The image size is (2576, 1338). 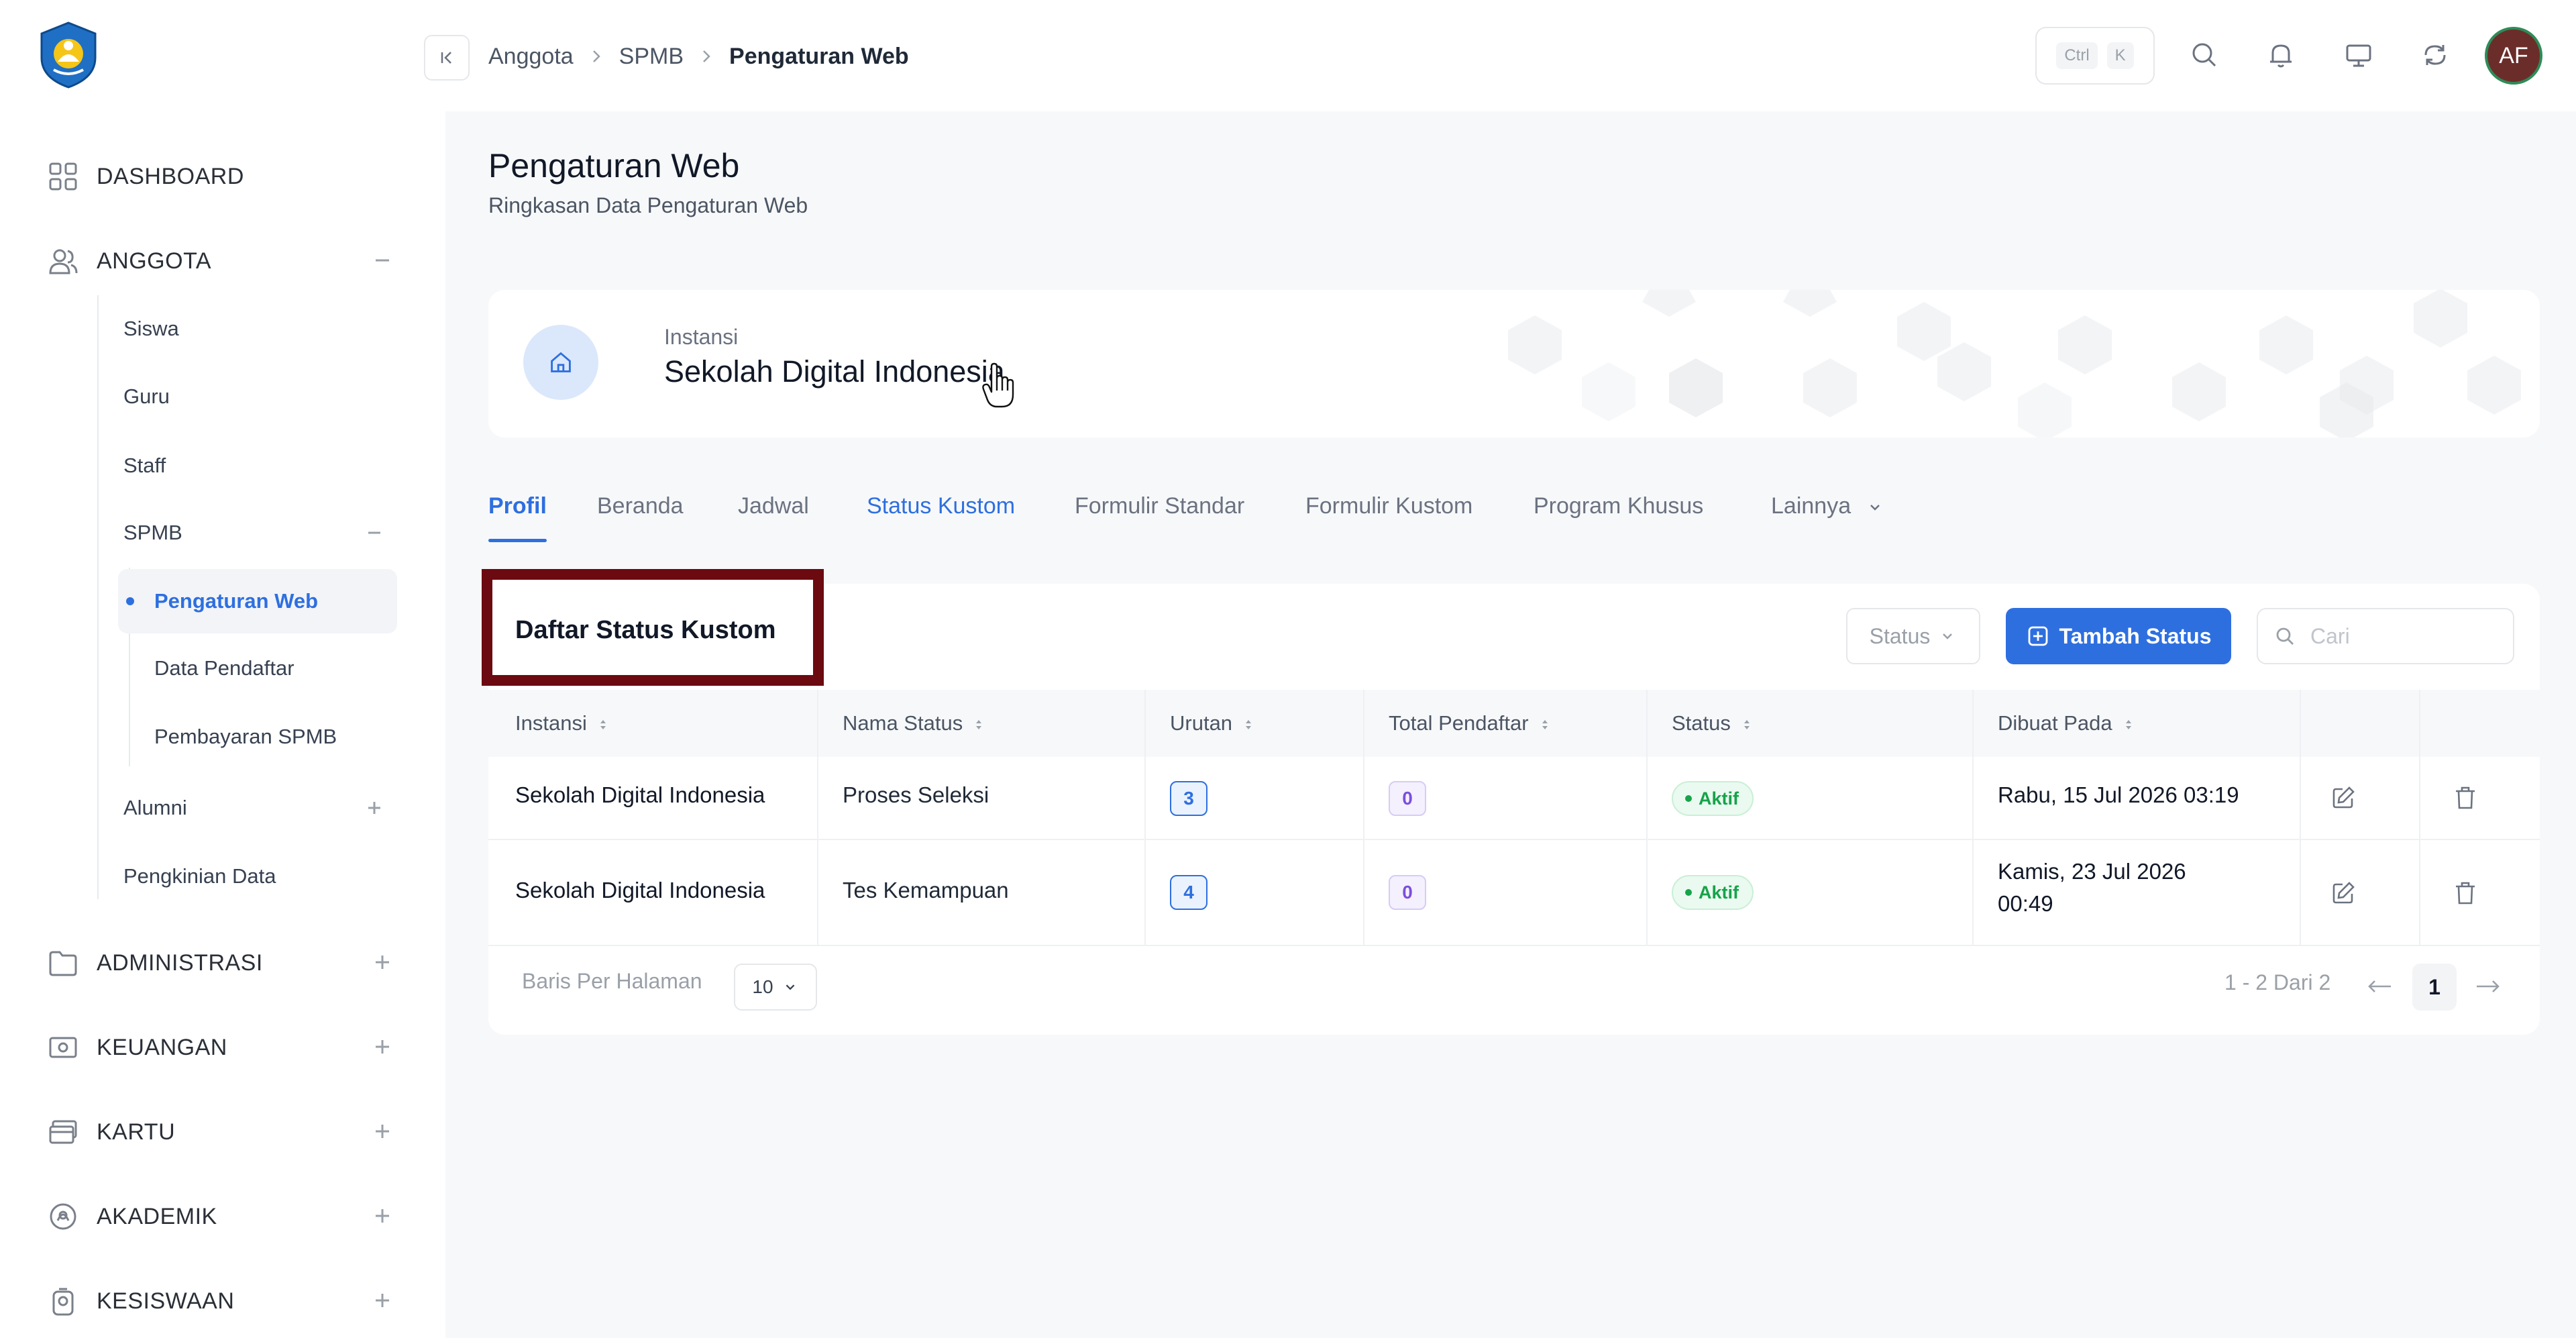 What do you see at coordinates (1811, 506) in the screenshot?
I see `tab-lainnya-label: Lainnya` at bounding box center [1811, 506].